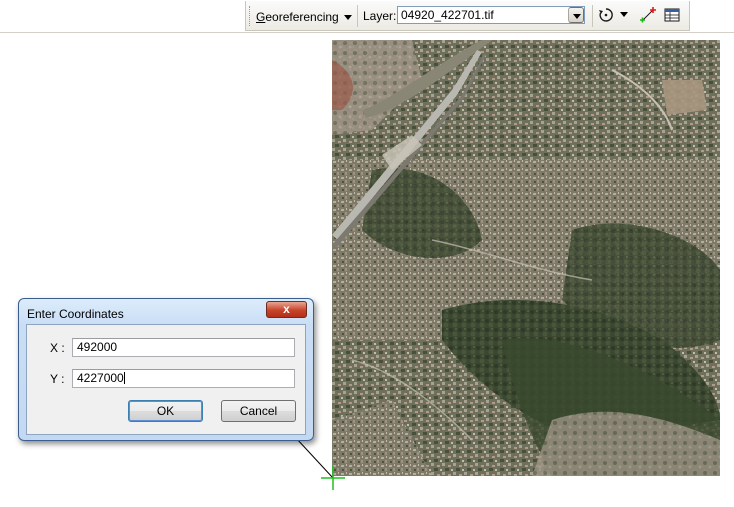 Image resolution: width=734 pixels, height=507 pixels. I want to click on layer-select-value: 04920_422701.tif, so click(447, 15).